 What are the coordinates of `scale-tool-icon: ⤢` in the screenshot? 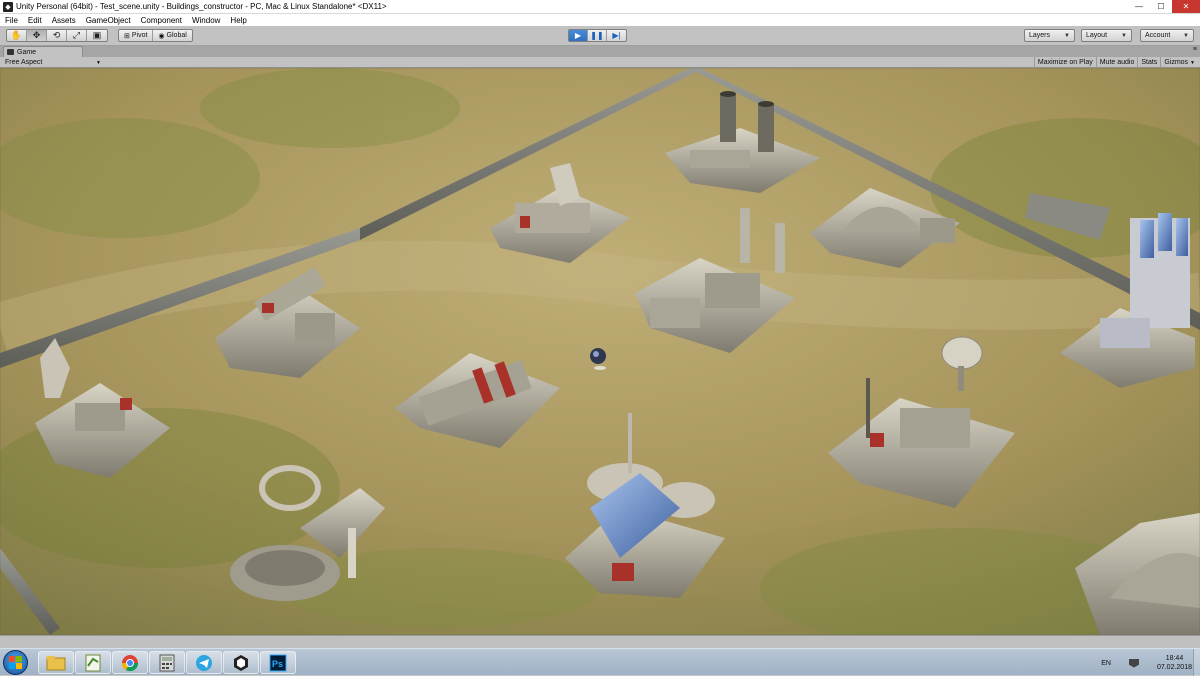 It's located at (77, 35).